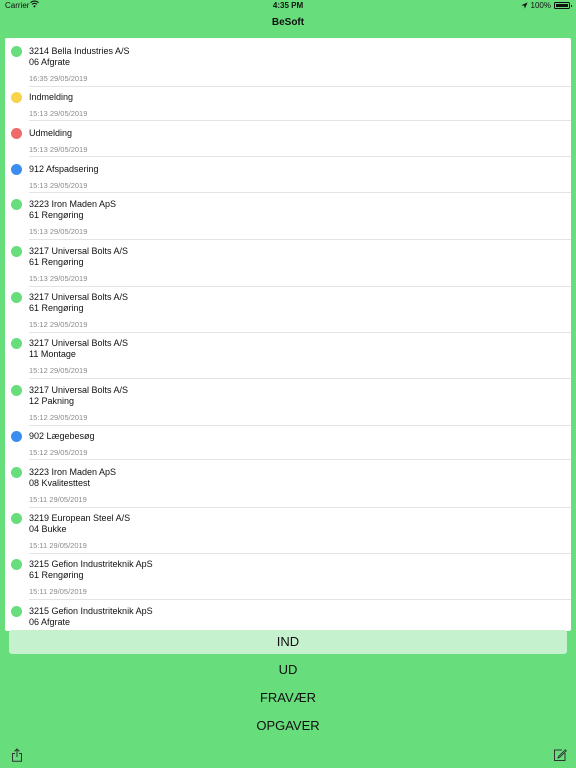 This screenshot has height=768, width=576. What do you see at coordinates (524, 5) in the screenshot?
I see `location-arrow-icon` at bounding box center [524, 5].